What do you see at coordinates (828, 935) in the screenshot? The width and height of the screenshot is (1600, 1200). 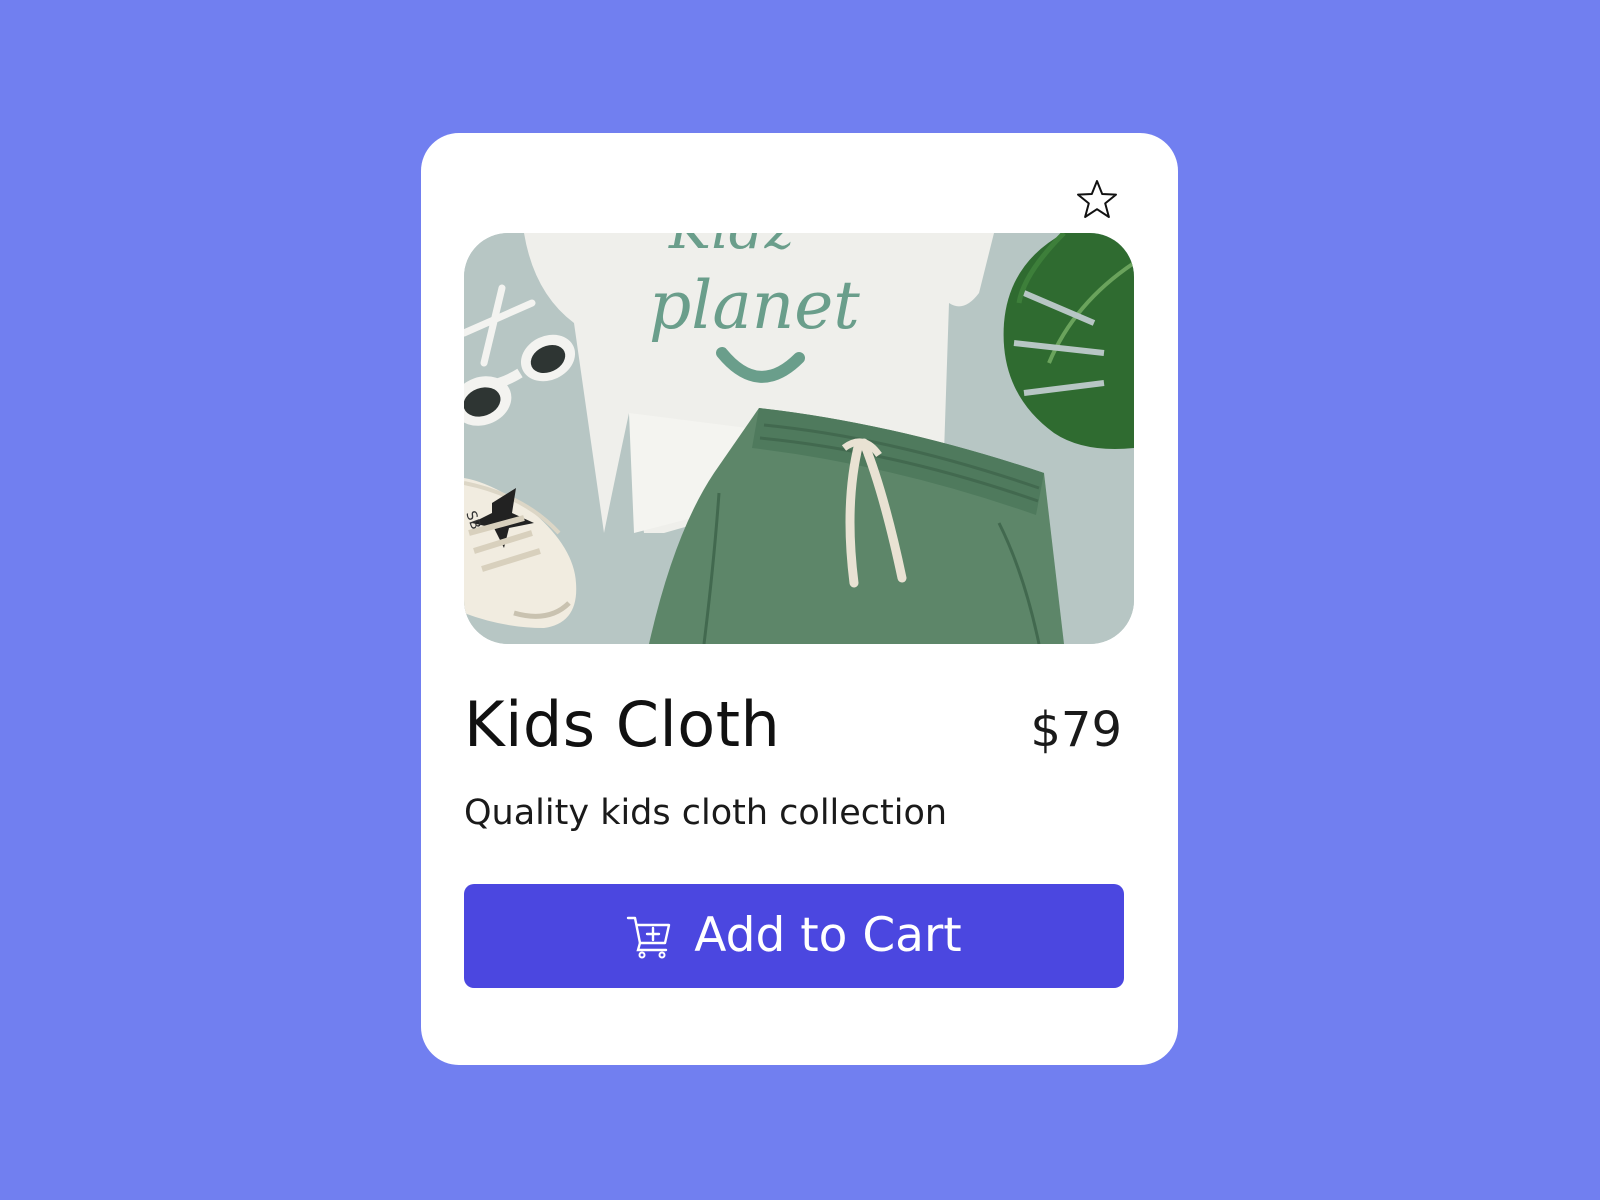 I see `add-to-cart-label: Add to Cart` at bounding box center [828, 935].